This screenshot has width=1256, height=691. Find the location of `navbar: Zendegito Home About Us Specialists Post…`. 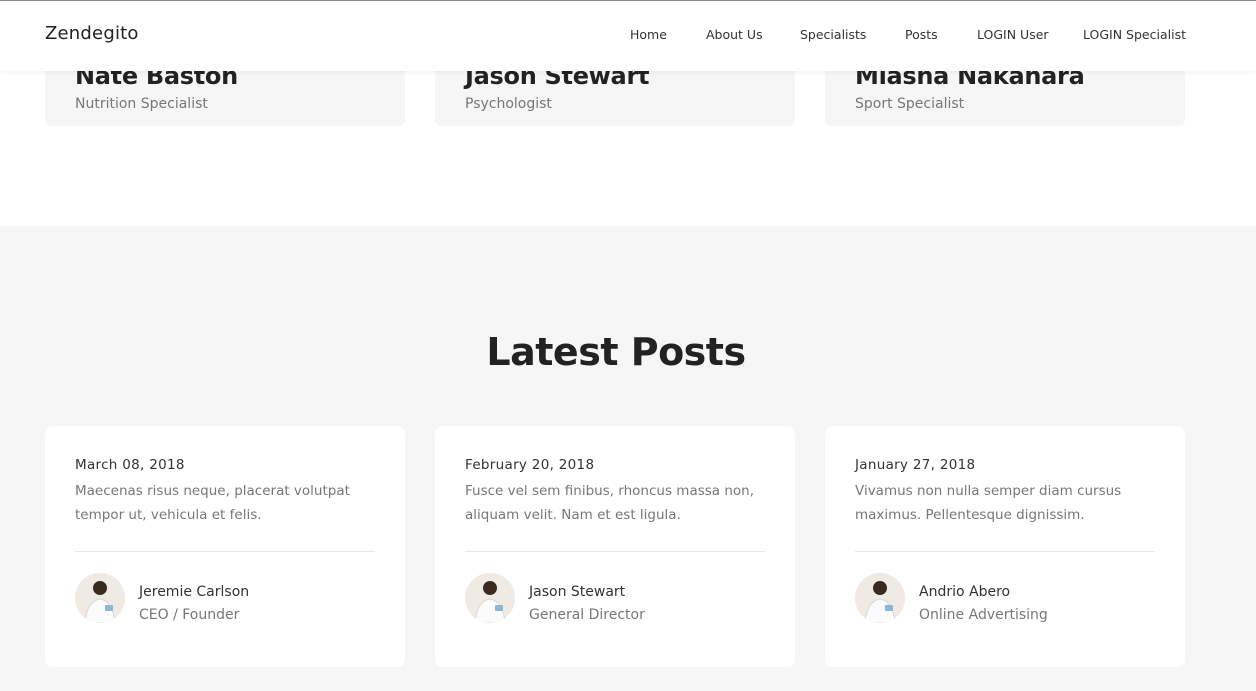

navbar: Zendegito Home About Us Specialists Post… is located at coordinates (628, 36).